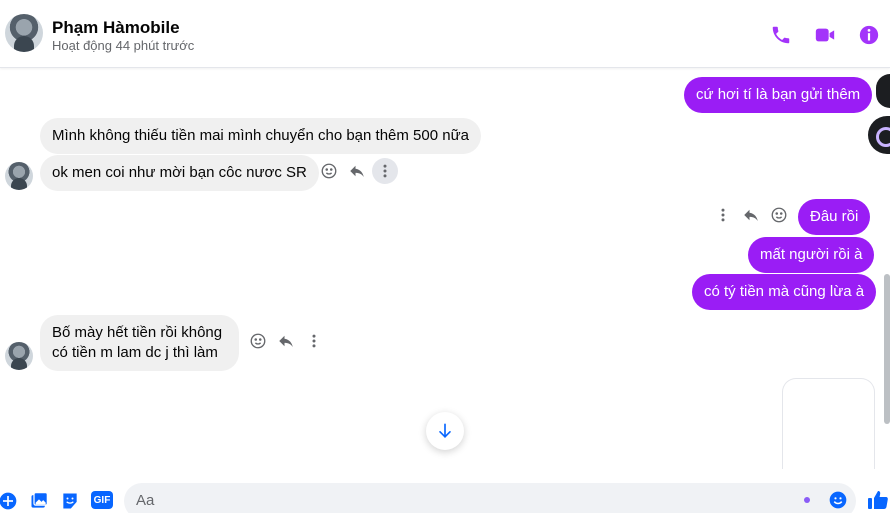 The height and width of the screenshot is (513, 890). I want to click on outgoing-message: mất người rồi à, so click(811, 255).